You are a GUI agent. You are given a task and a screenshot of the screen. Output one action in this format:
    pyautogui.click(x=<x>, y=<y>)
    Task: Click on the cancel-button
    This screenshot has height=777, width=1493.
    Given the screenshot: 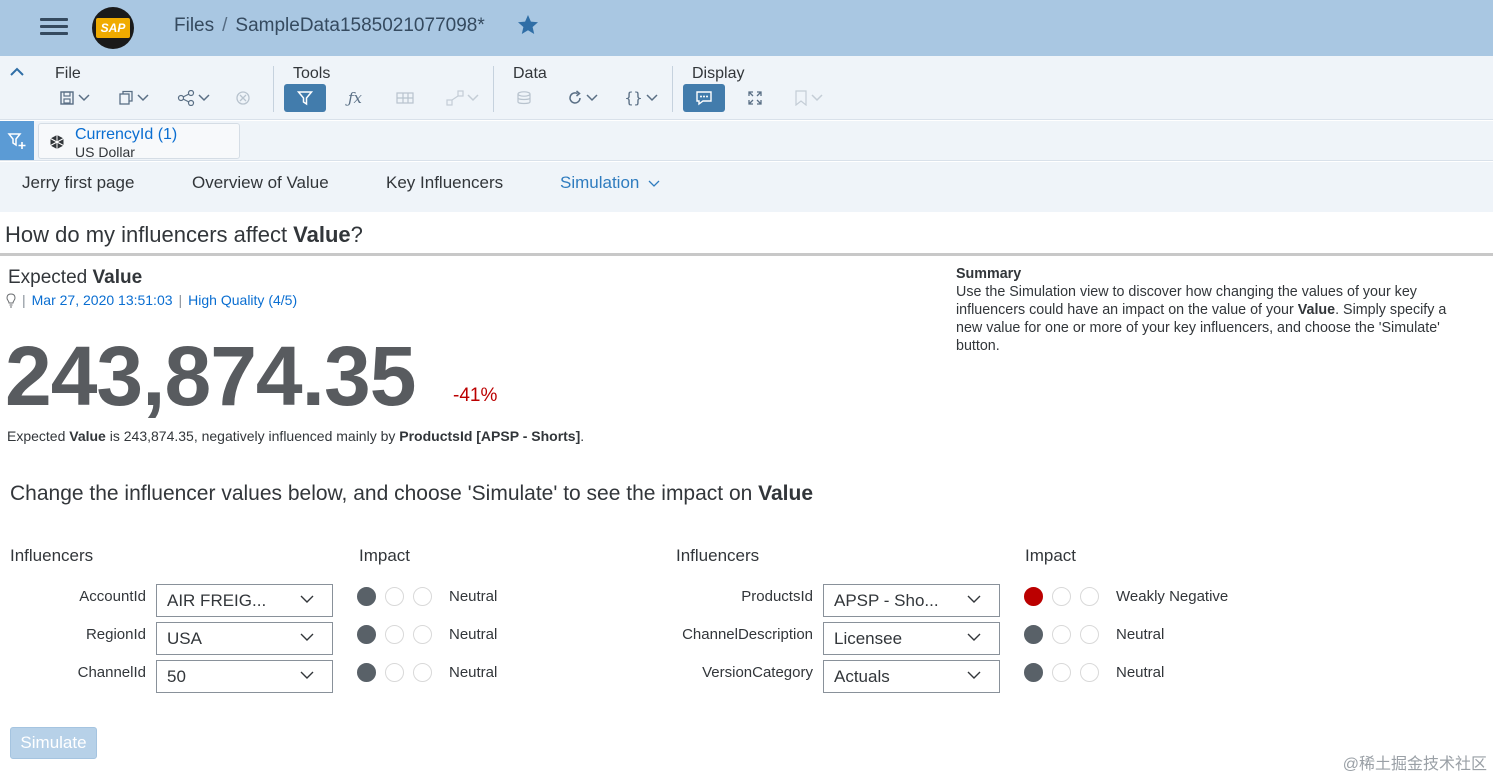 What is the action you would take?
    pyautogui.click(x=243, y=98)
    